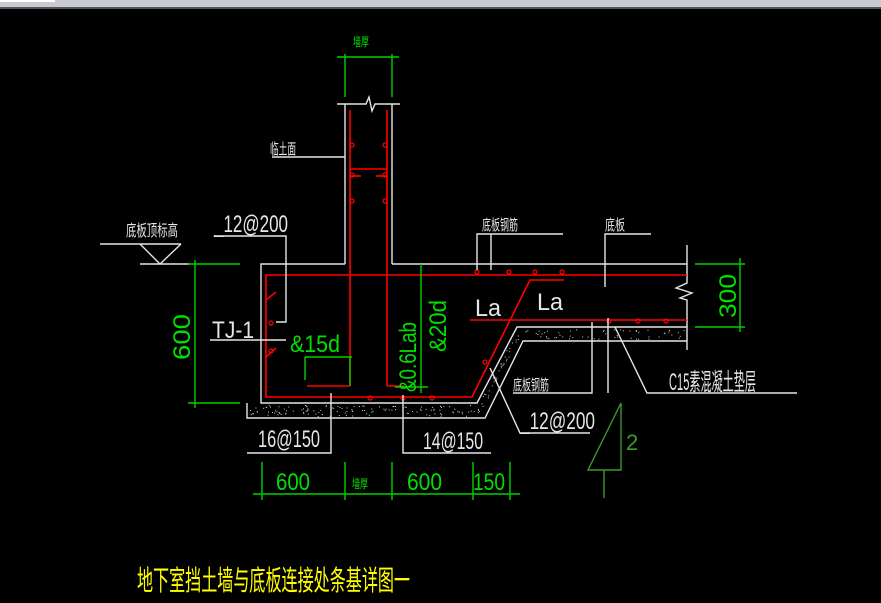 The width and height of the screenshot is (881, 603). What do you see at coordinates (509, 272) in the screenshot?
I see `rebar-dot` at bounding box center [509, 272].